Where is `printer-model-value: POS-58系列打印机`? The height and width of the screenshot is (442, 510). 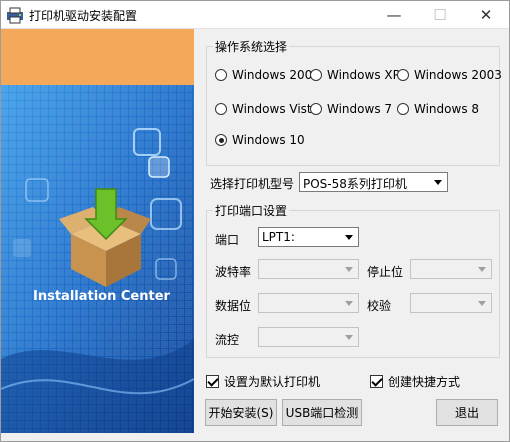 printer-model-value: POS-58系列打印机 is located at coordinates (355, 184).